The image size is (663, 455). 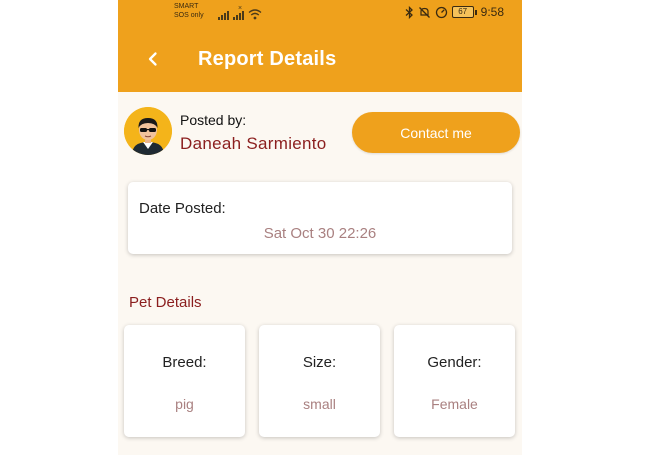 What do you see at coordinates (454, 381) in the screenshot?
I see `pet-gender-card: Gender: Female` at bounding box center [454, 381].